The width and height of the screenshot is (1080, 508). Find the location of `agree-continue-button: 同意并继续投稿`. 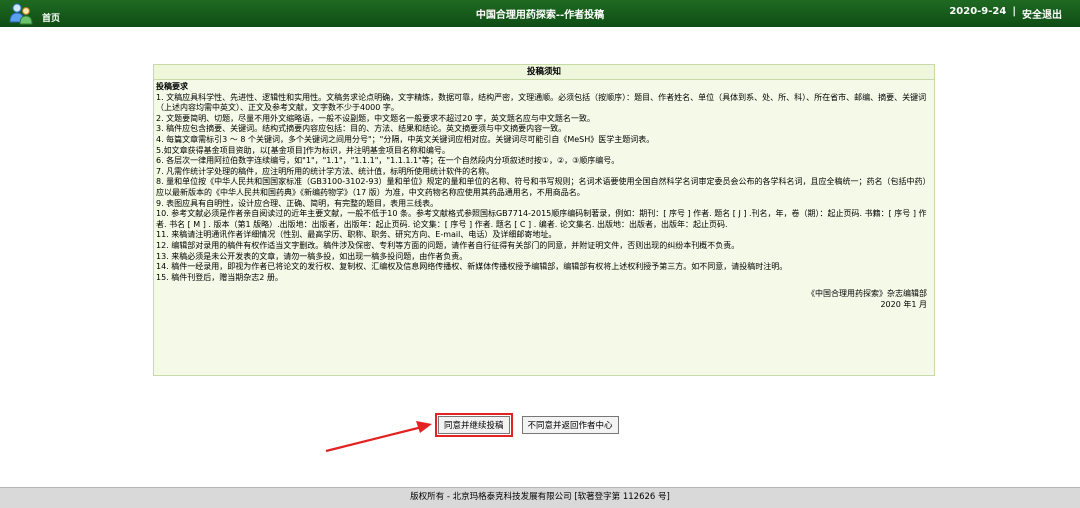

agree-continue-button: 同意并继续投稿 is located at coordinates (474, 425).